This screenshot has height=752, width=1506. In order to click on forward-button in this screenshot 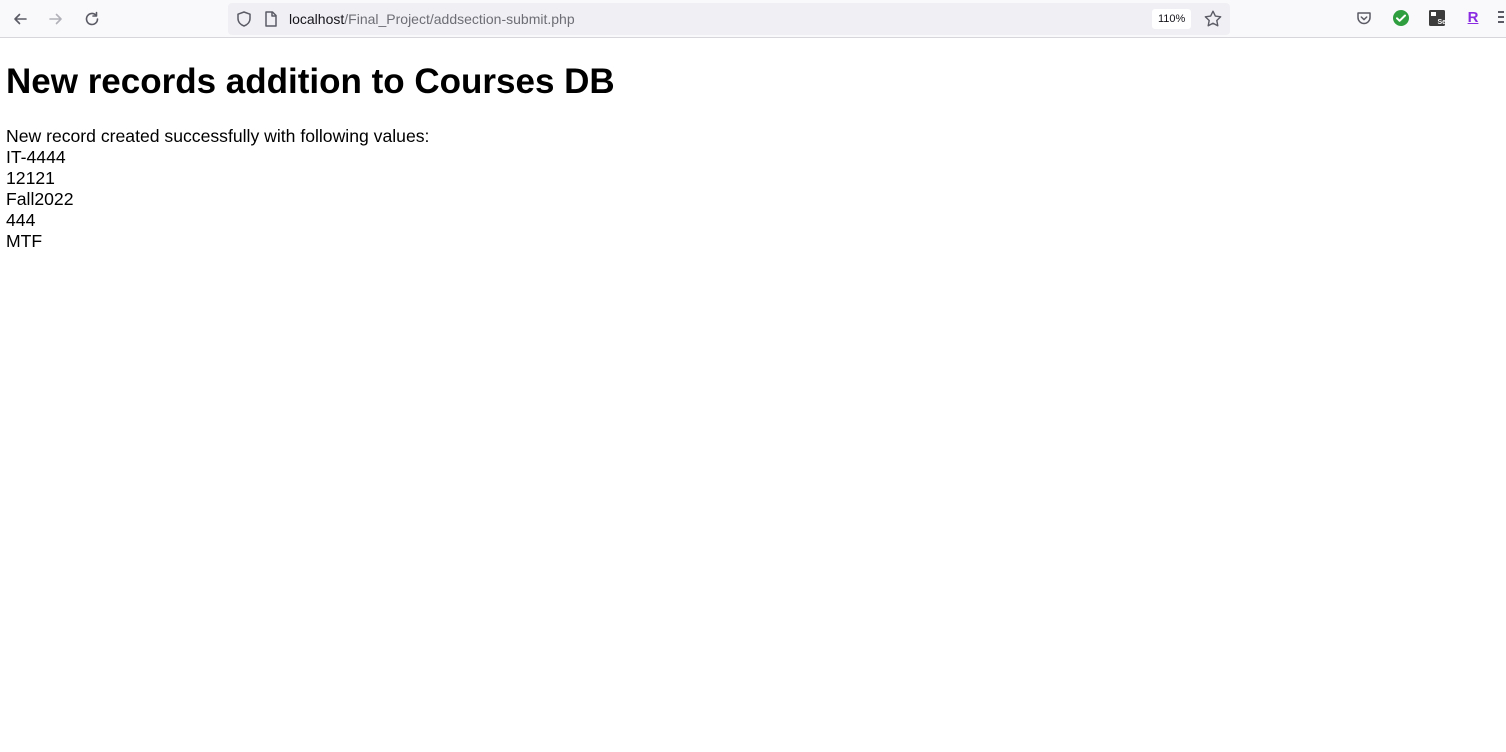, I will do `click(56, 19)`.